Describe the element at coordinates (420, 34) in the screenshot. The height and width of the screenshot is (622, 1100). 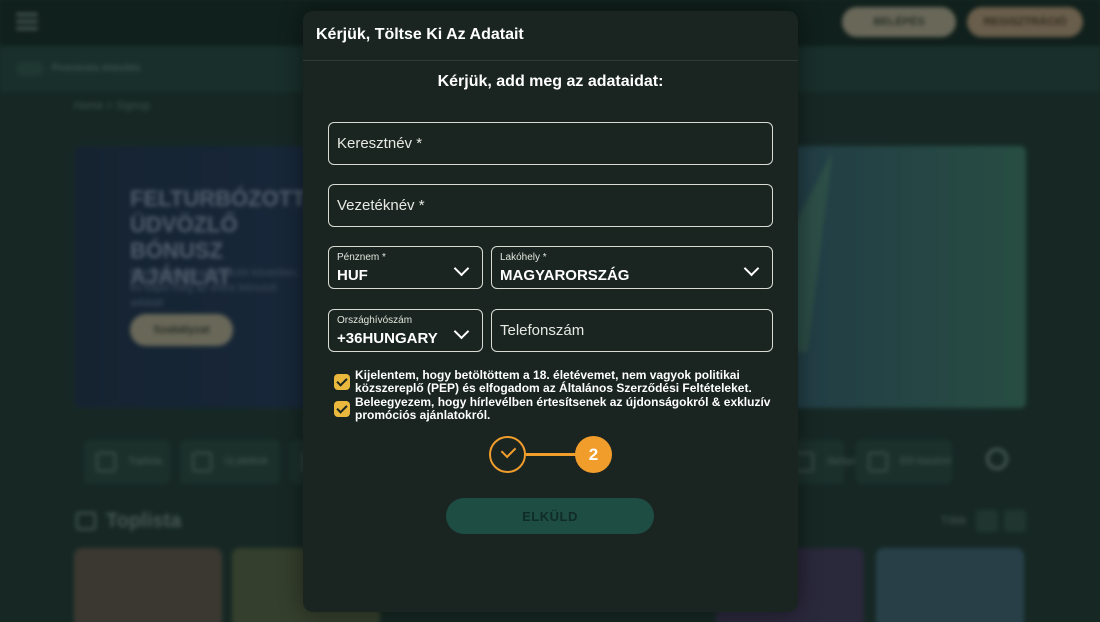
I see `modal-title: Kérjük, Töltse Ki Az Adatait` at that location.